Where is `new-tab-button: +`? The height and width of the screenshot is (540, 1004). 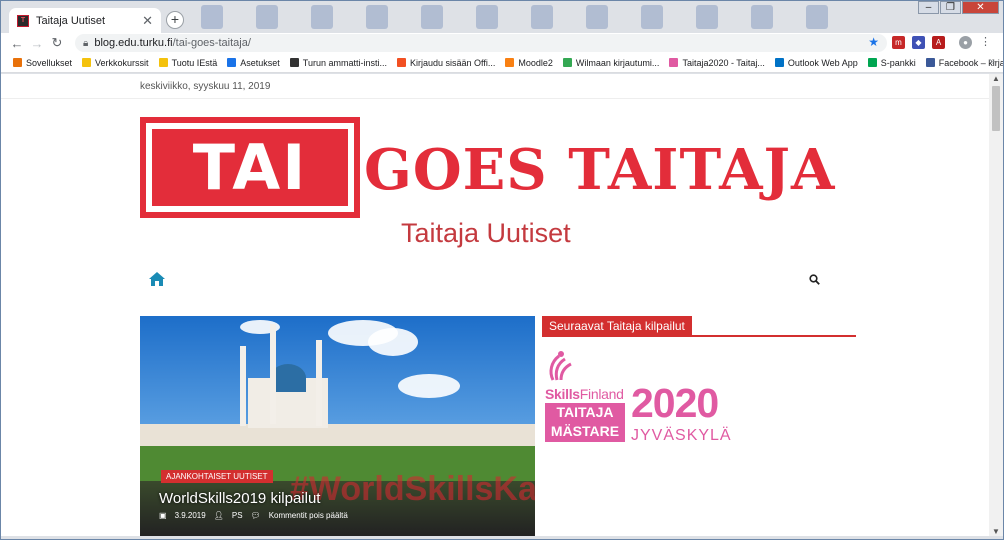 new-tab-button: + is located at coordinates (175, 20).